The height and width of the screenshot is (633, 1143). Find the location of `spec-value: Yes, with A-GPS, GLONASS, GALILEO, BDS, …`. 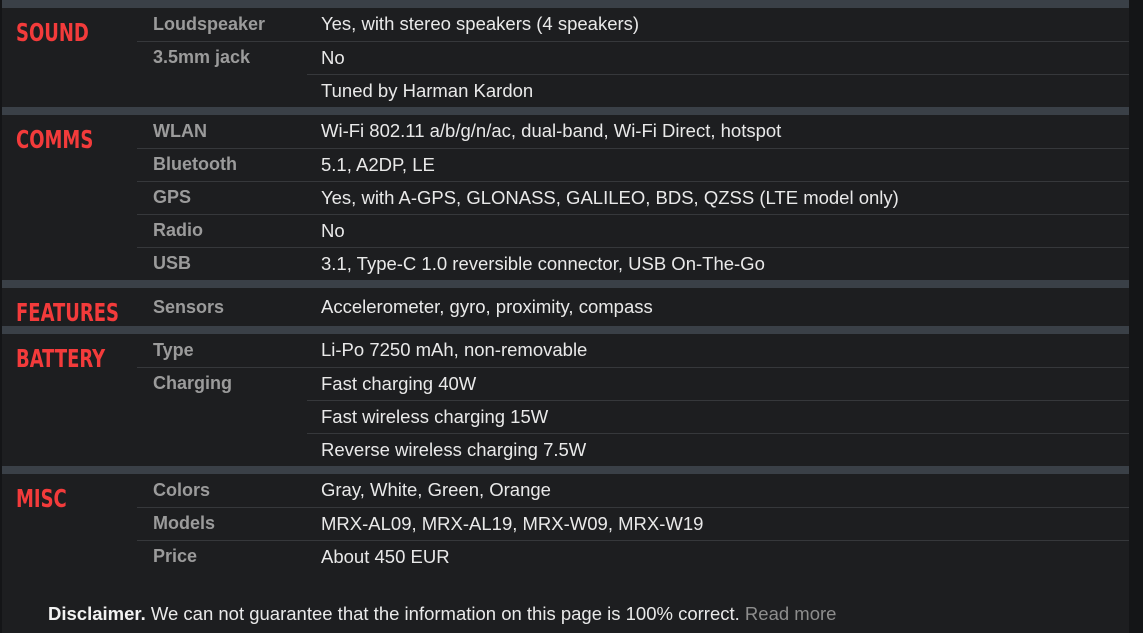

spec-value: Yes, with A-GPS, GLONASS, GALILEO, BDS, … is located at coordinates (718, 197).